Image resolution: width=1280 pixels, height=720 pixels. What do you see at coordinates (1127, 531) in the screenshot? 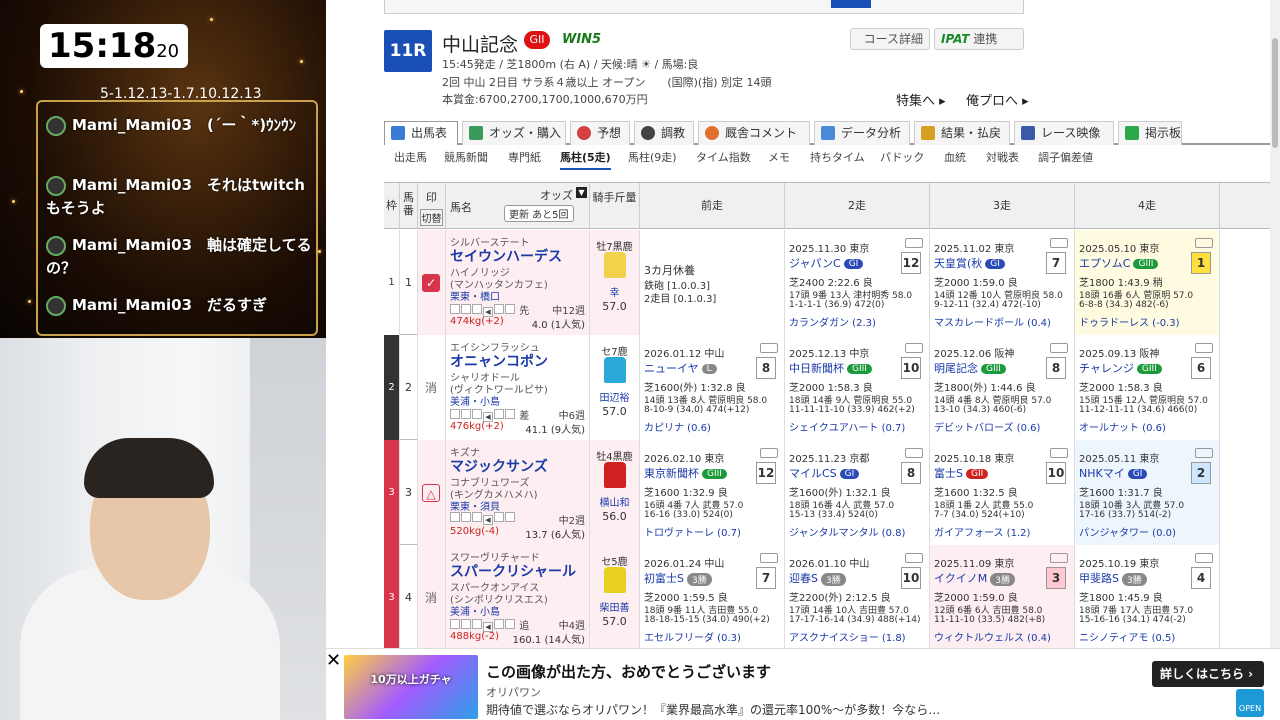
I see `run-winner: パンジャタワー (0.0)` at bounding box center [1127, 531].